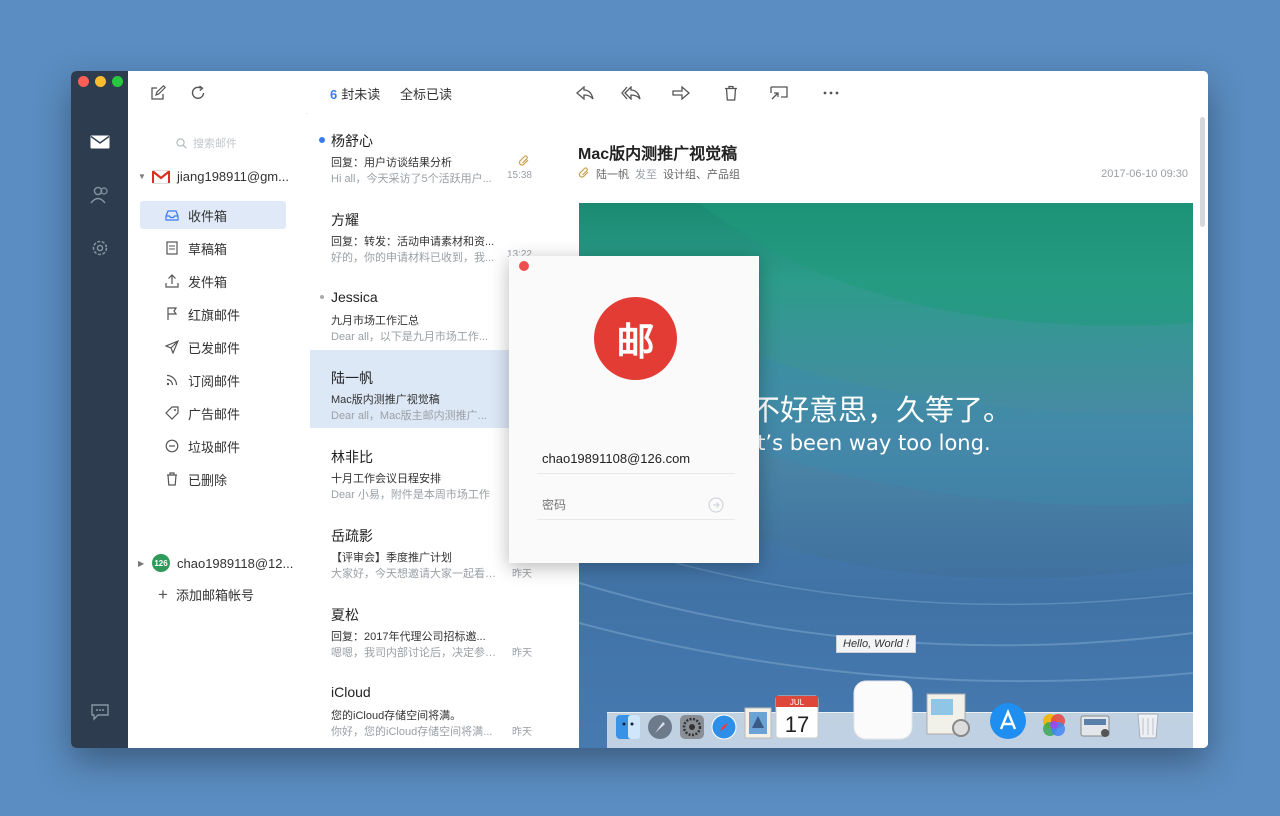 This screenshot has width=1280, height=816. What do you see at coordinates (172, 446) in the screenshot?
I see `spam-icon` at bounding box center [172, 446].